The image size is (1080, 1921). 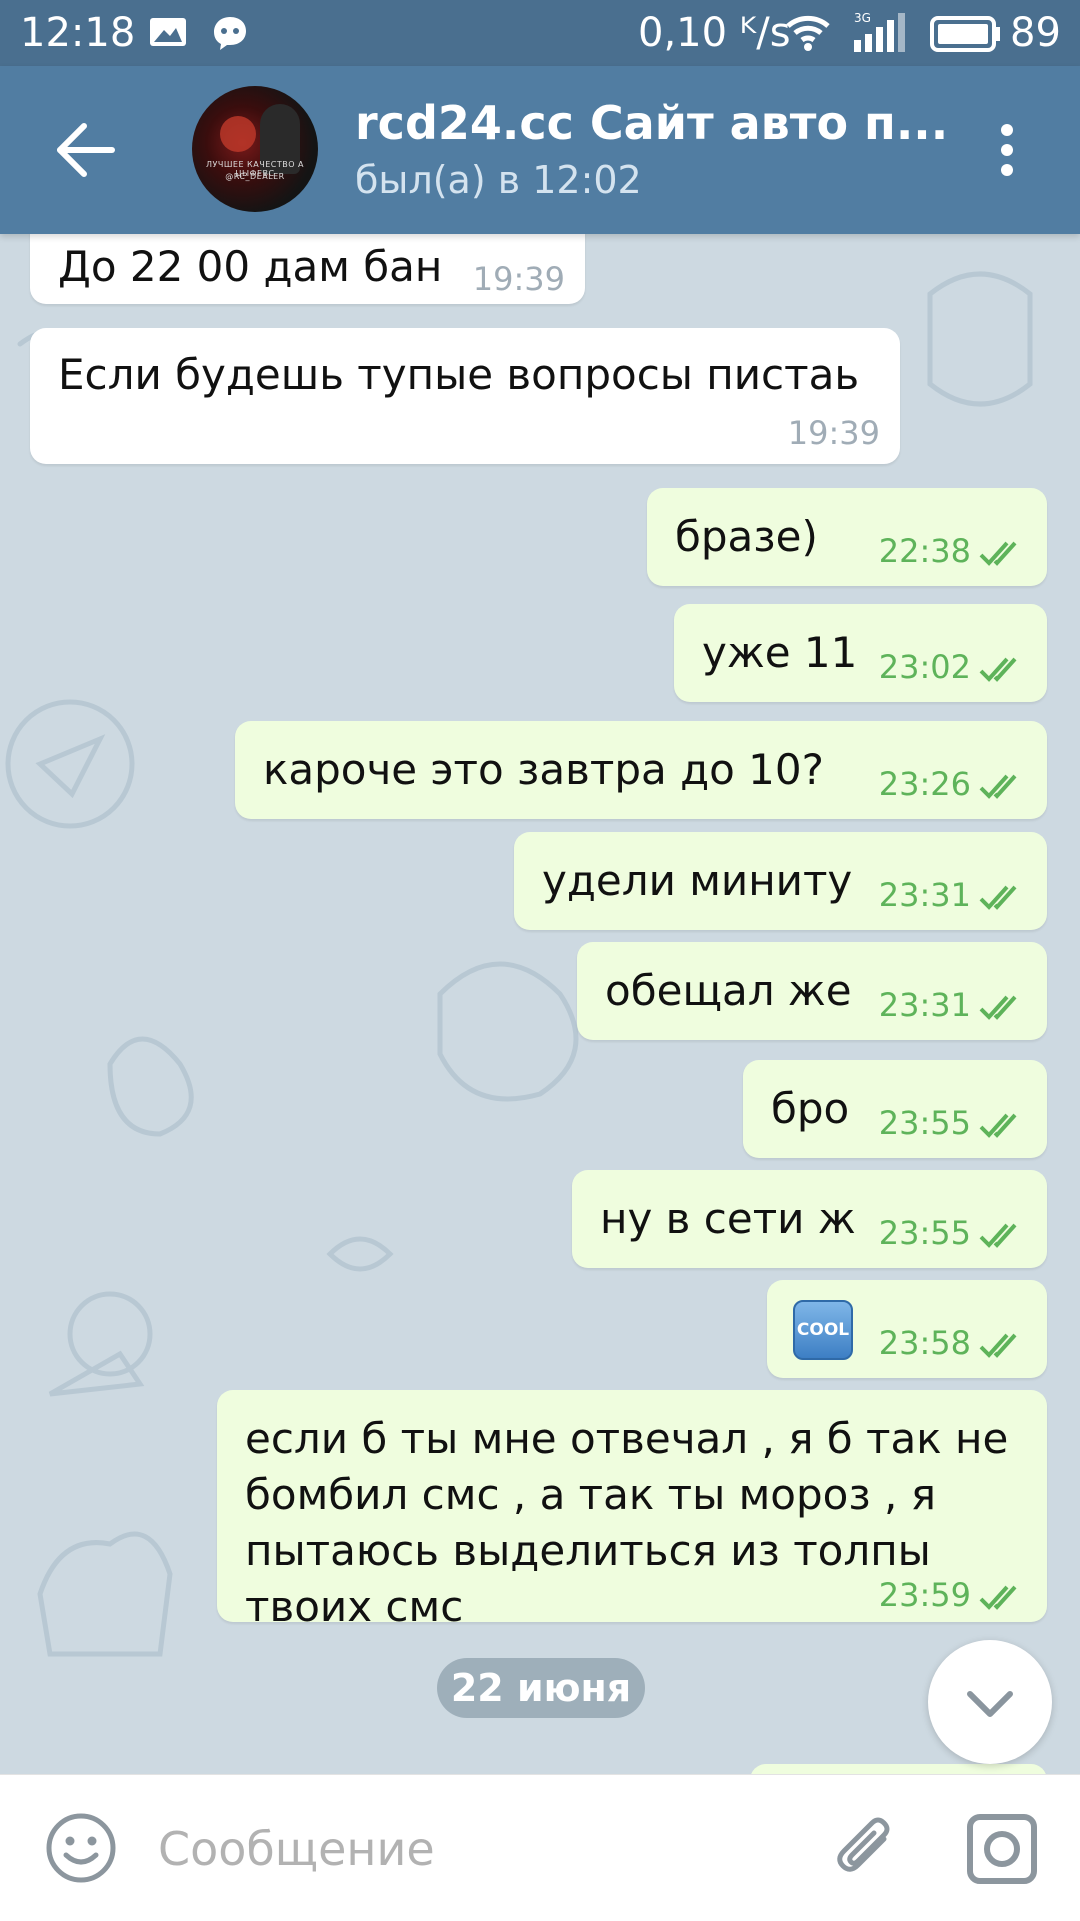 I want to click on status-bar: 12:18 0,10 ᴷ/s 3G 89, so click(x=540, y=33).